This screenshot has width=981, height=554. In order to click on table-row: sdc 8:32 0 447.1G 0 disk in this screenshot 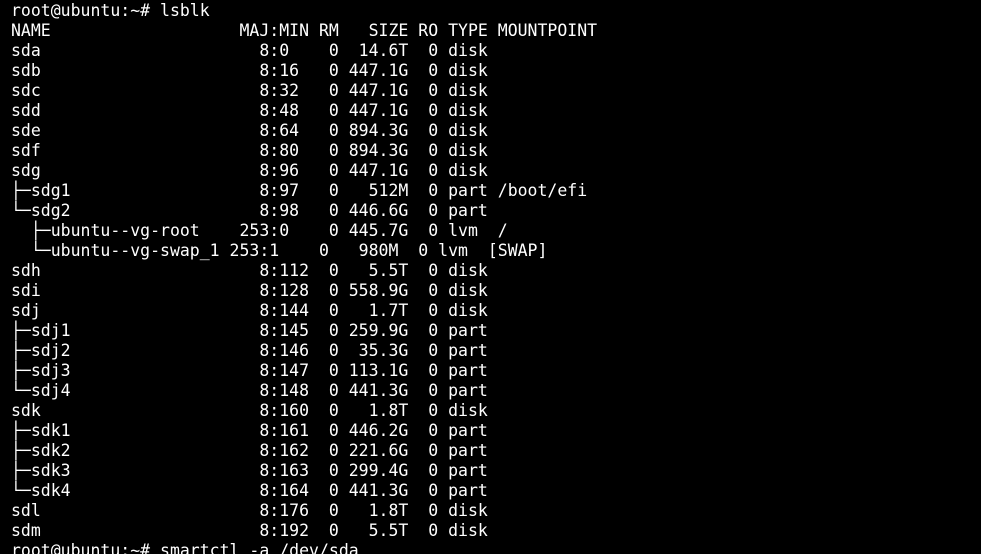, I will do `click(249, 90)`.